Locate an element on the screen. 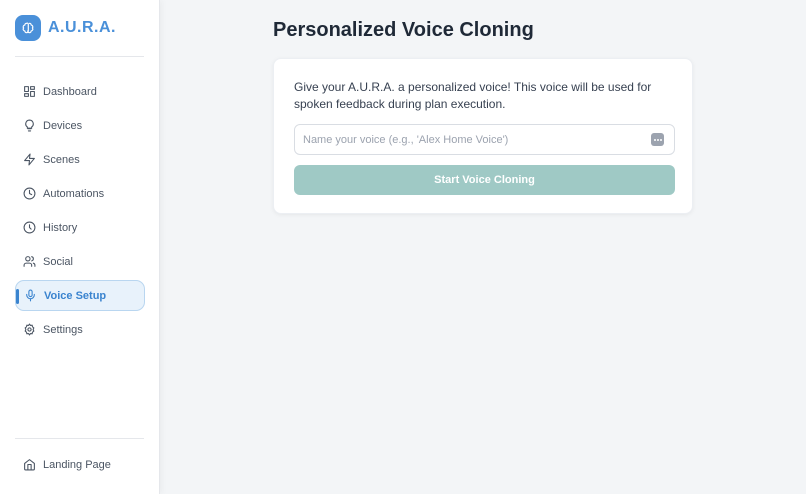  sidebar-item-label: Devices is located at coordinates (63, 125).